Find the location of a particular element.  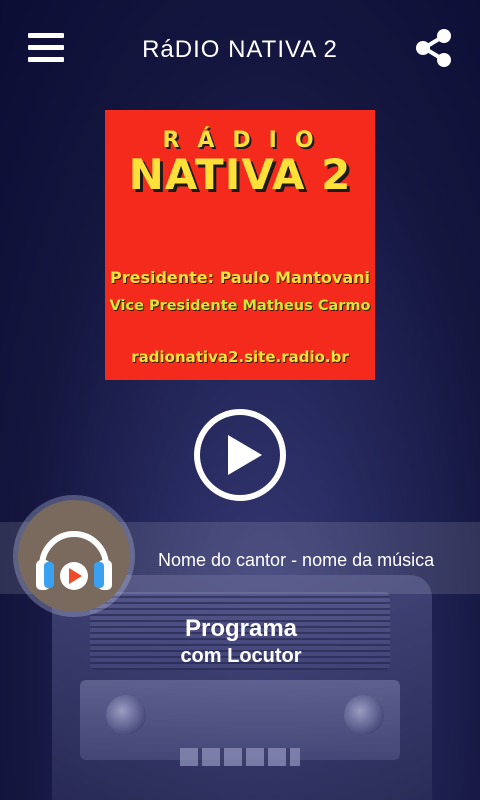

headphones-play-icon is located at coordinates (74, 556).